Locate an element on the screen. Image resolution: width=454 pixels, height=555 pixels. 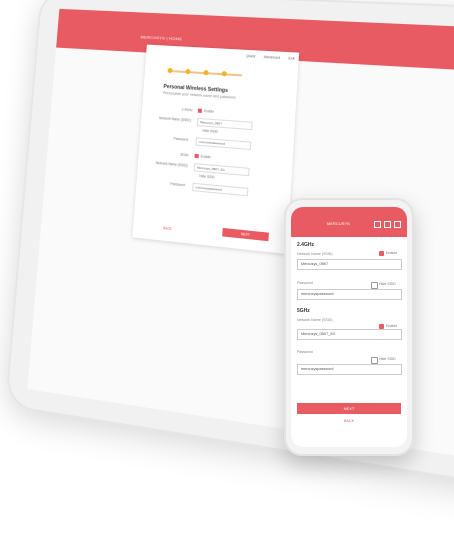
grid-icon is located at coordinates (377, 224).